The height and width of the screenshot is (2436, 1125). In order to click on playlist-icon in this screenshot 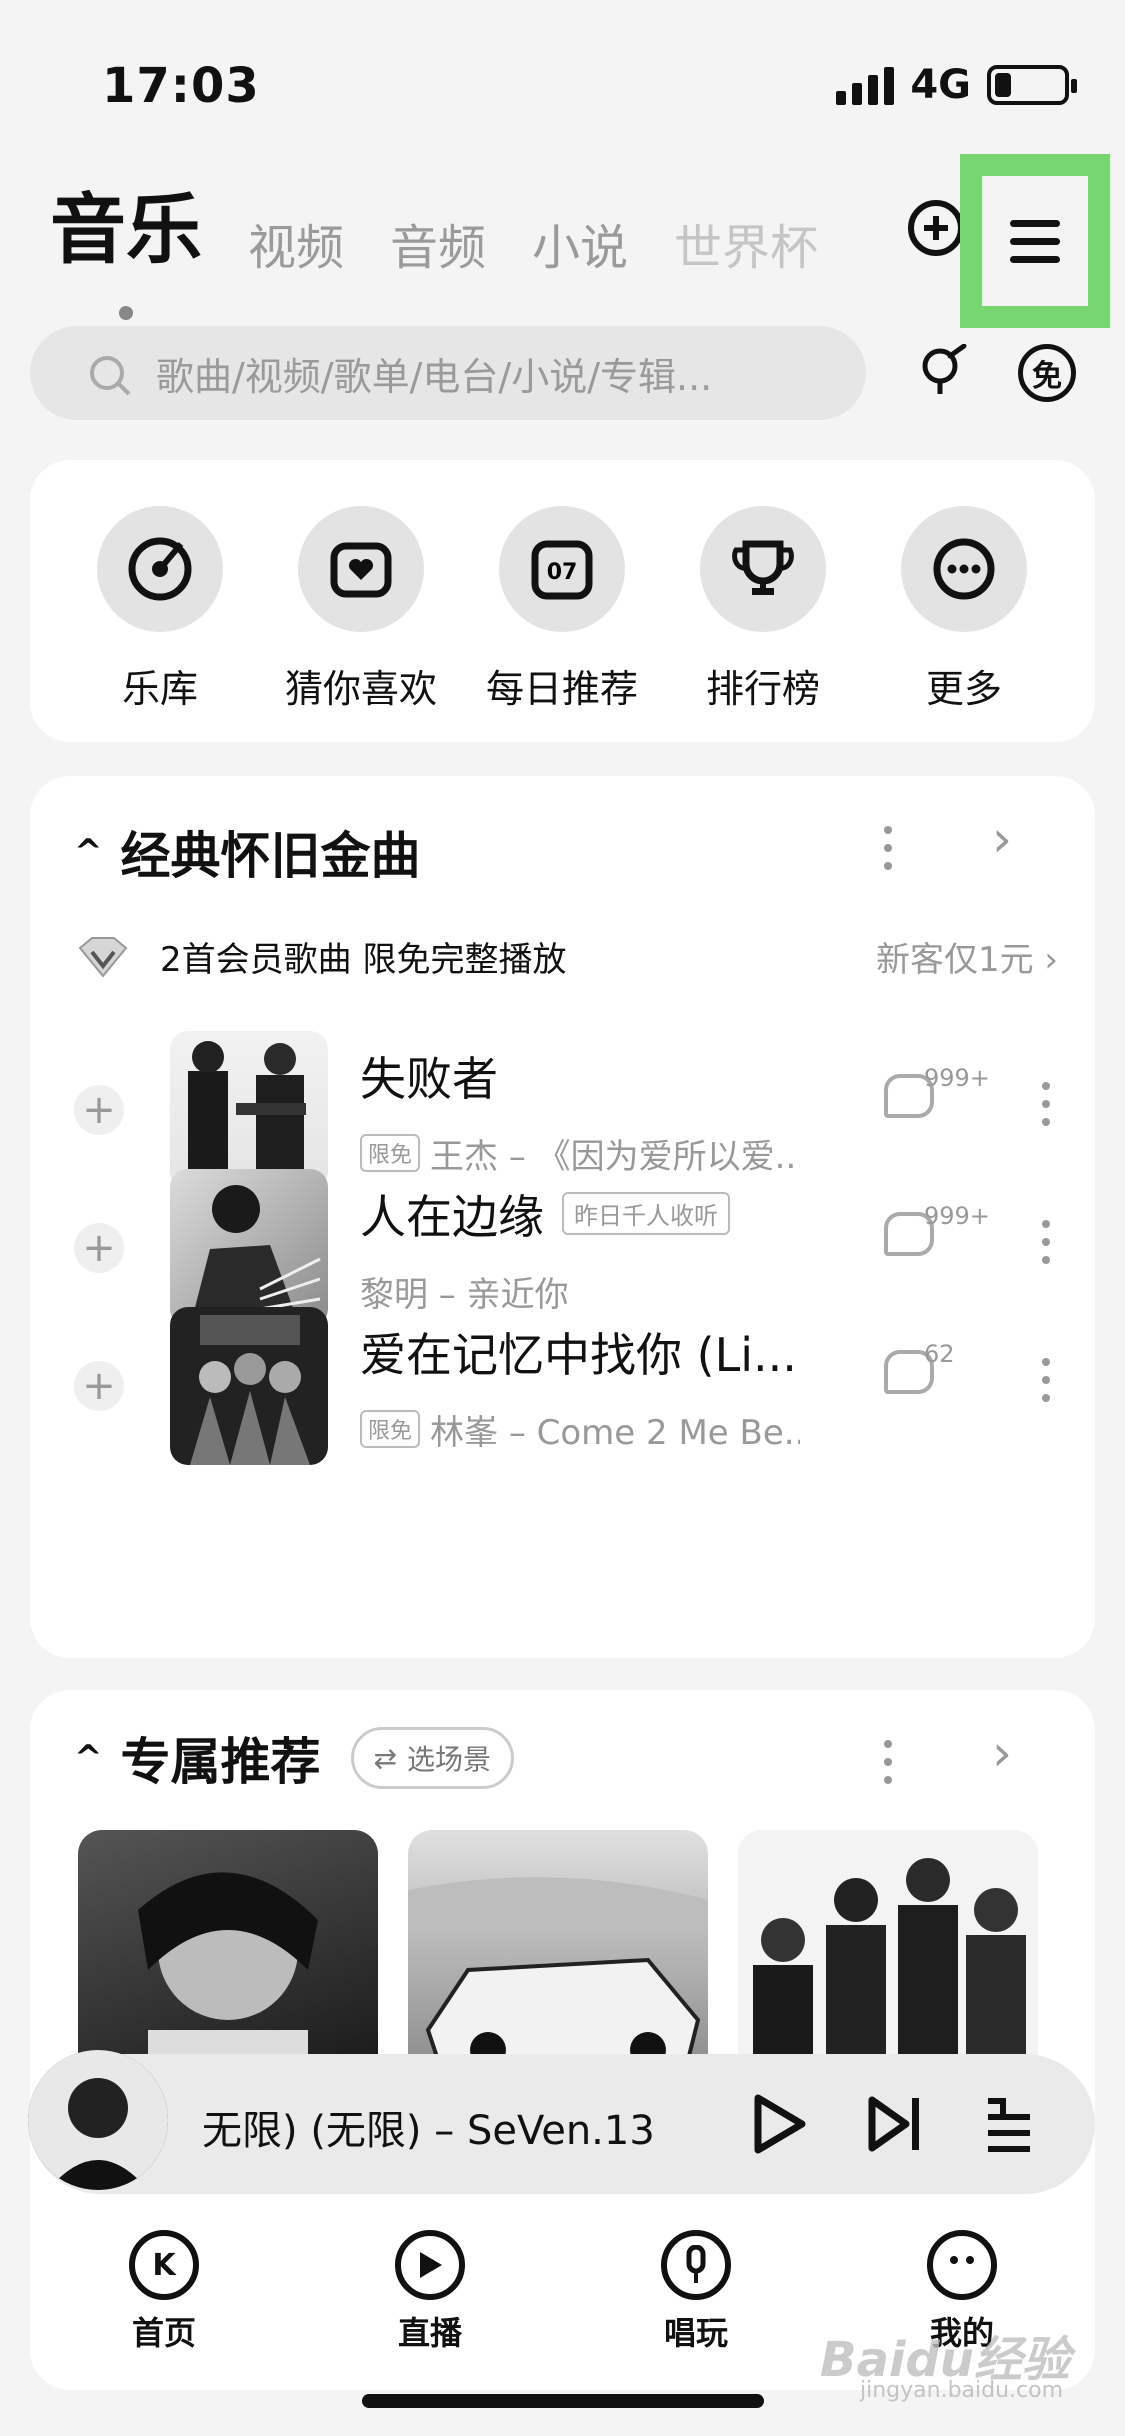, I will do `click(1009, 2124)`.